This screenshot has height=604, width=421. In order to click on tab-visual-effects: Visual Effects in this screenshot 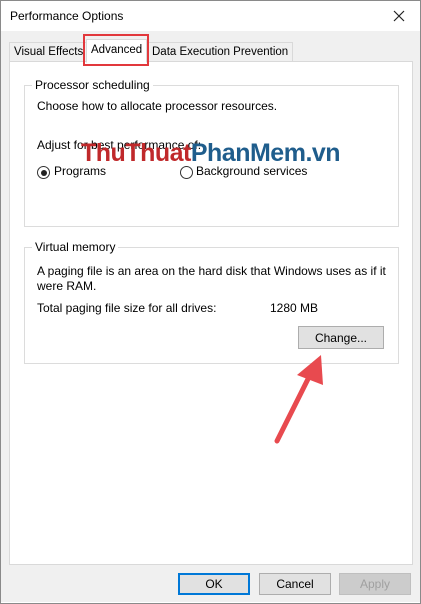, I will do `click(49, 51)`.